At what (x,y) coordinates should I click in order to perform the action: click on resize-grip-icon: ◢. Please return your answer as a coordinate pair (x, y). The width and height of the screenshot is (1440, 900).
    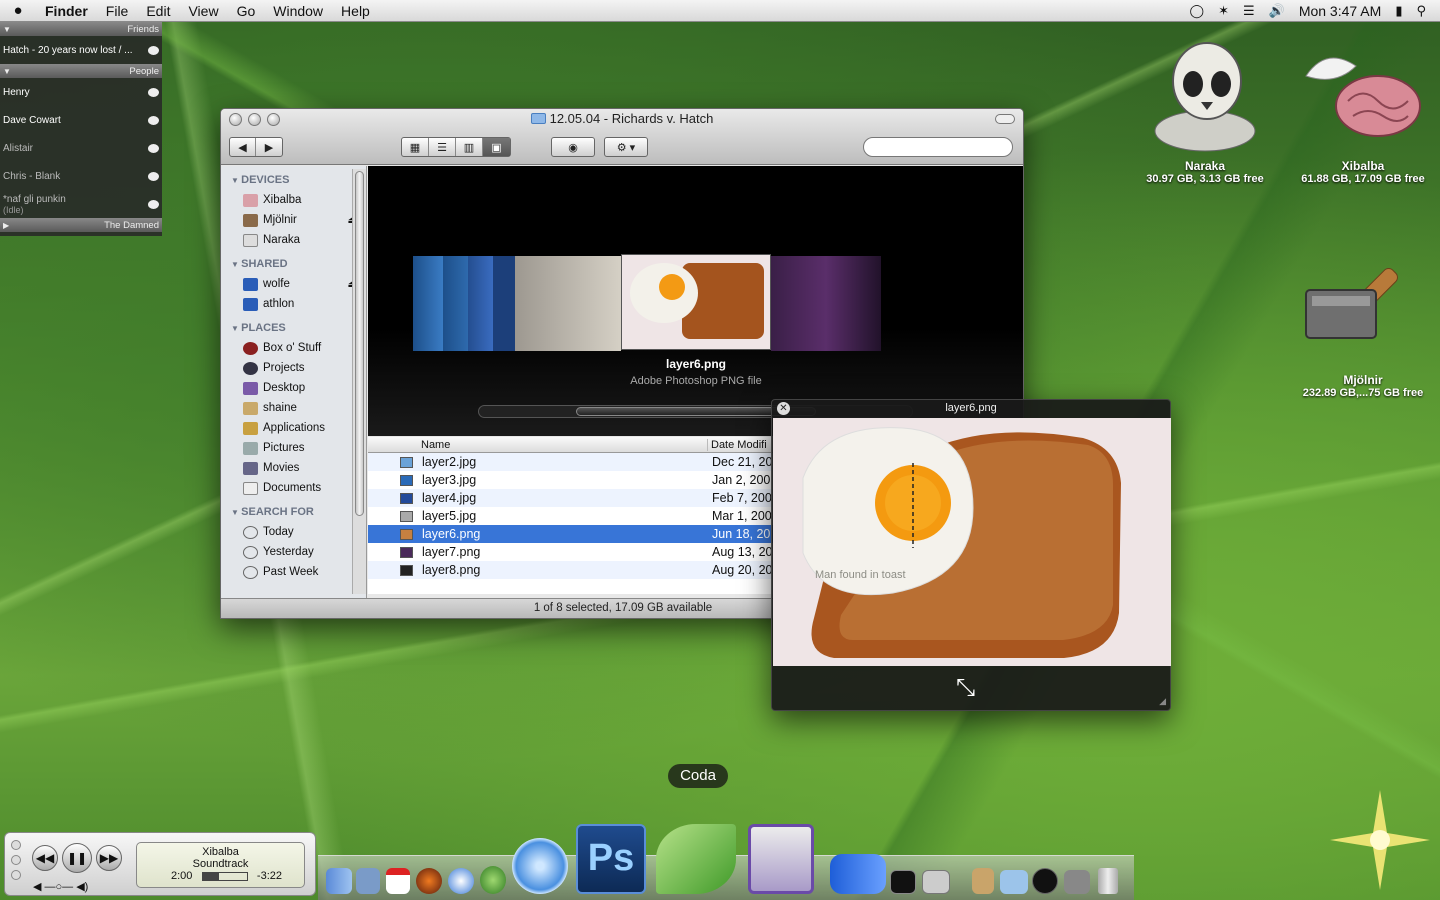
    Looking at the image, I should click on (1162, 701).